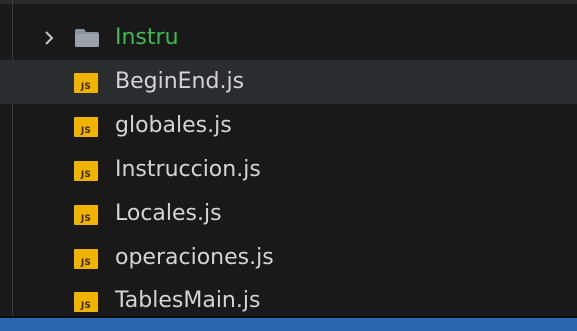  I want to click on tree-file-row: JS Locales.js, so click(288, 214).